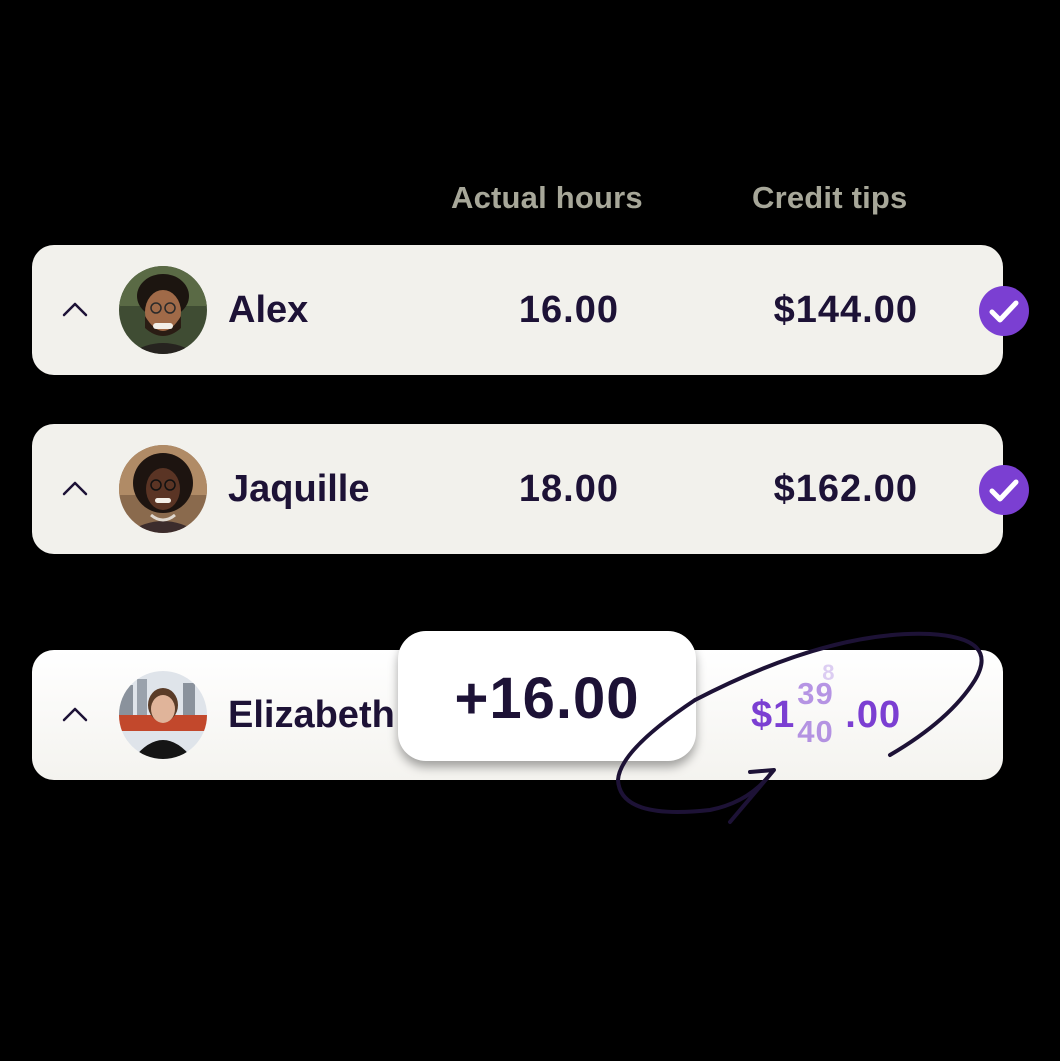  What do you see at coordinates (311, 715) in the screenshot?
I see `employee-name: Elizabeth` at bounding box center [311, 715].